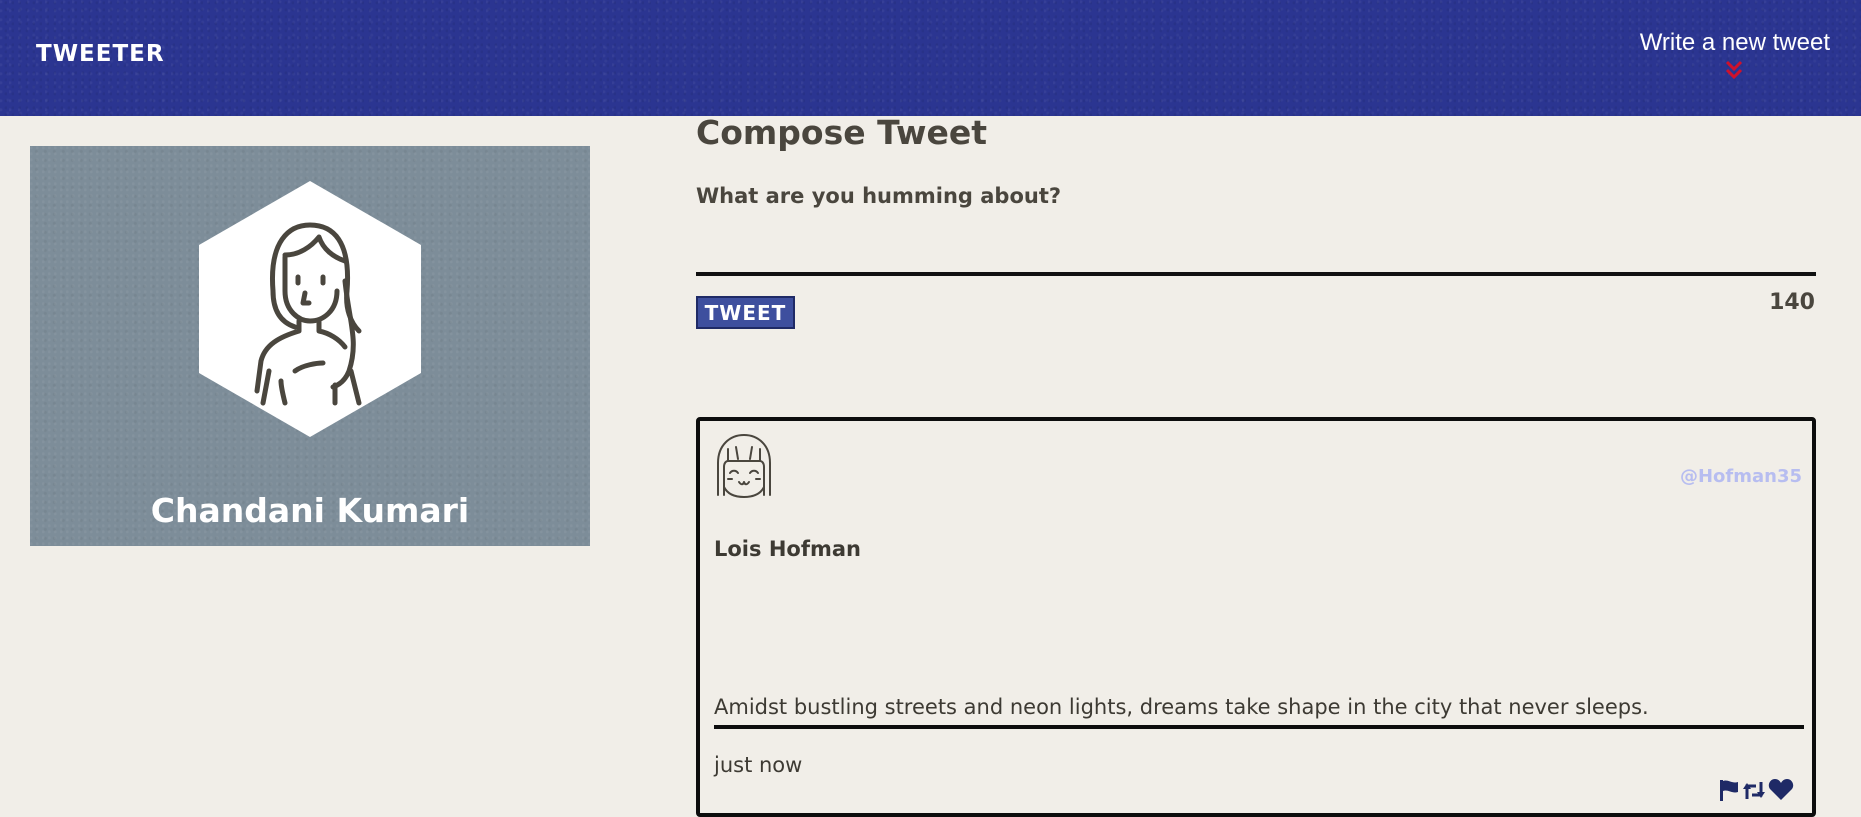 Image resolution: width=1861 pixels, height=817 pixels. I want to click on tweet-text-input, so click(1256, 253).